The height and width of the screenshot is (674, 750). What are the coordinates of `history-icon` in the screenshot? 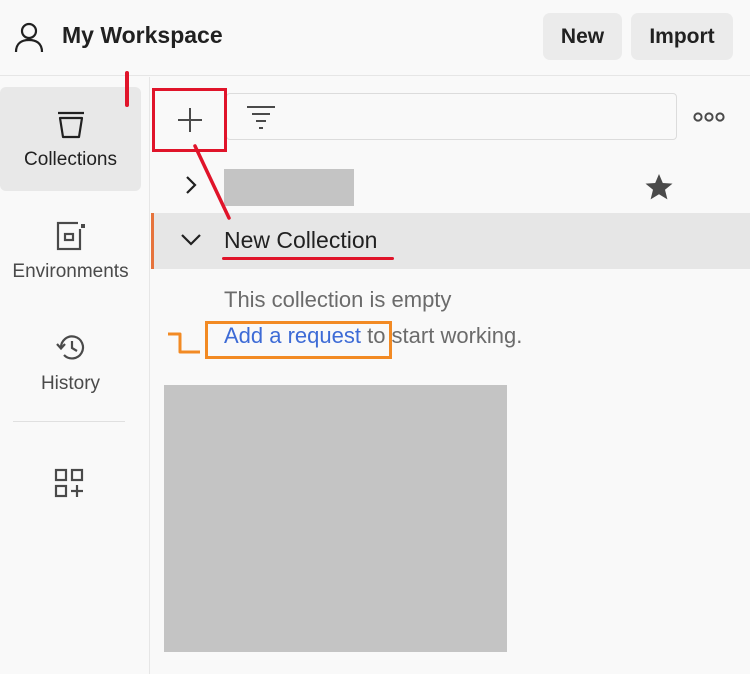 It's located at (69, 347).